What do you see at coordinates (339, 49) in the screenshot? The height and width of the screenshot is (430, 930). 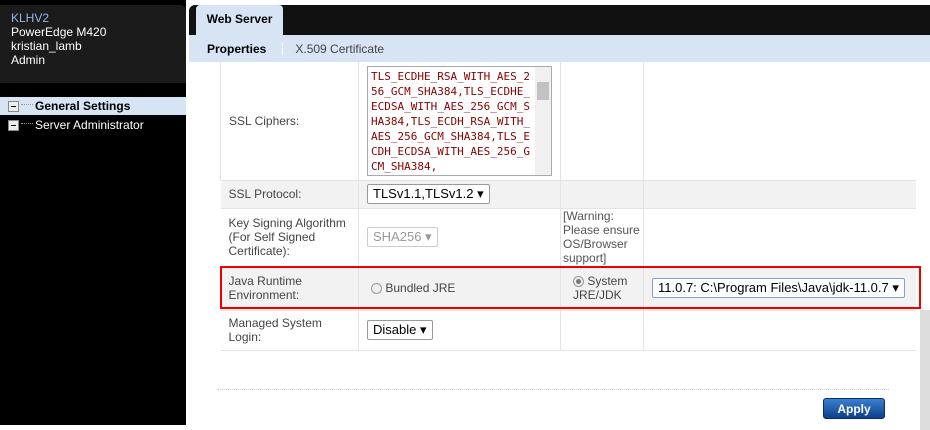 I see `subtab-x509-certificate: X.509 Certificate` at bounding box center [339, 49].